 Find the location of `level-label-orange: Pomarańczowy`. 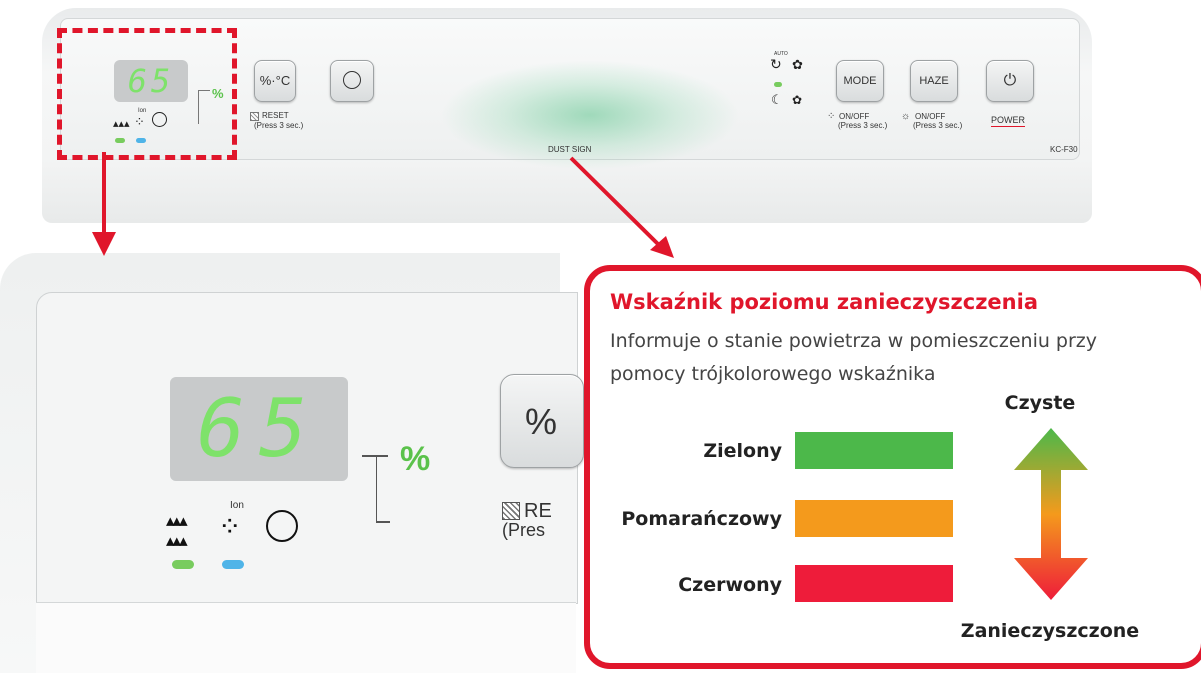

level-label-orange: Pomarańczowy is located at coordinates (701, 519).